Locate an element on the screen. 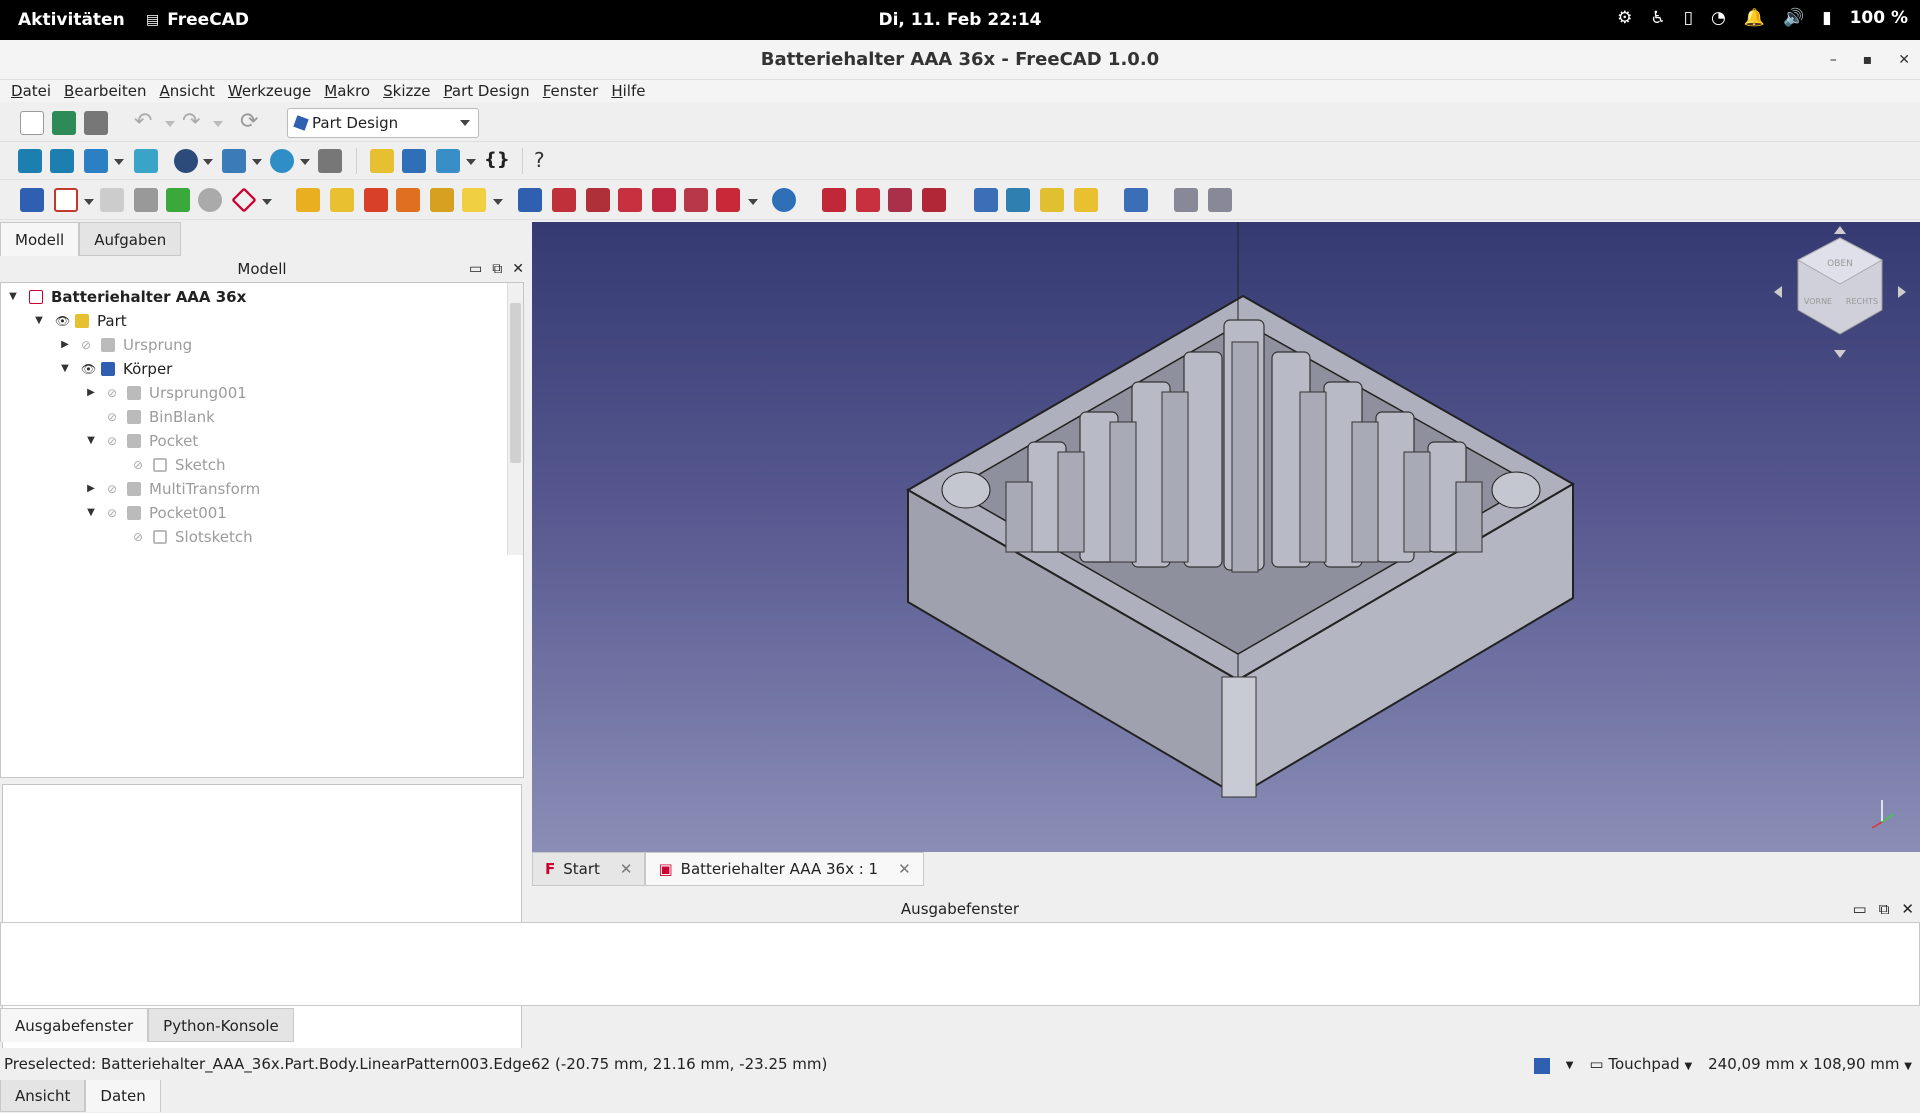 The height and width of the screenshot is (1113, 1920). tab-python-konsole: Python-Konsole is located at coordinates (221, 1025).